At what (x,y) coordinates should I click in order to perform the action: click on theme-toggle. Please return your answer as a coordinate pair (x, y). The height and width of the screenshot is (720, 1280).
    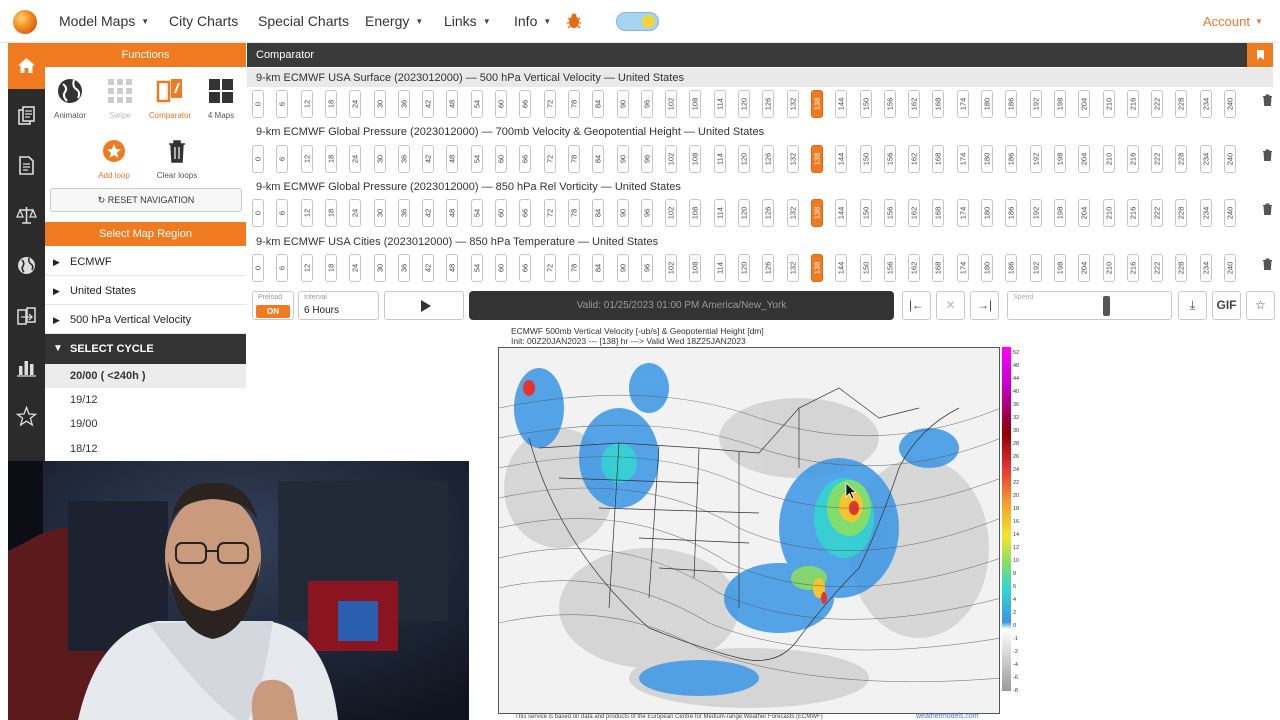
    Looking at the image, I should click on (637, 21).